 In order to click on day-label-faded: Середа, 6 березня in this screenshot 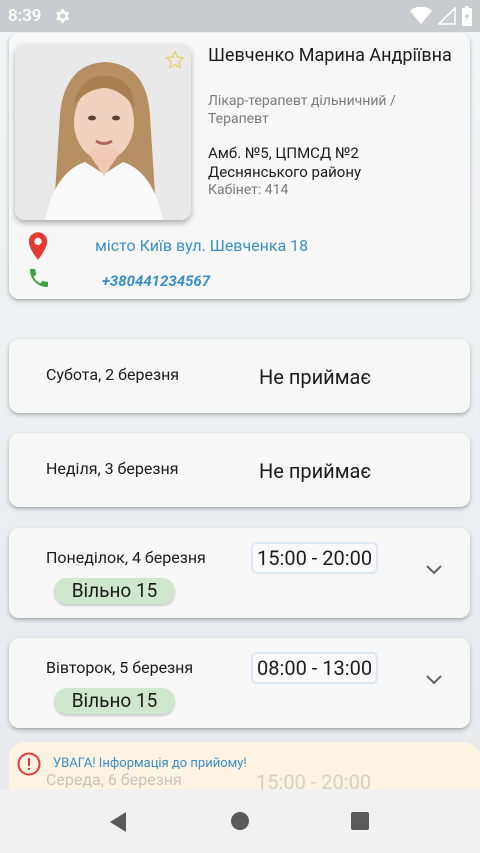, I will do `click(114, 779)`.